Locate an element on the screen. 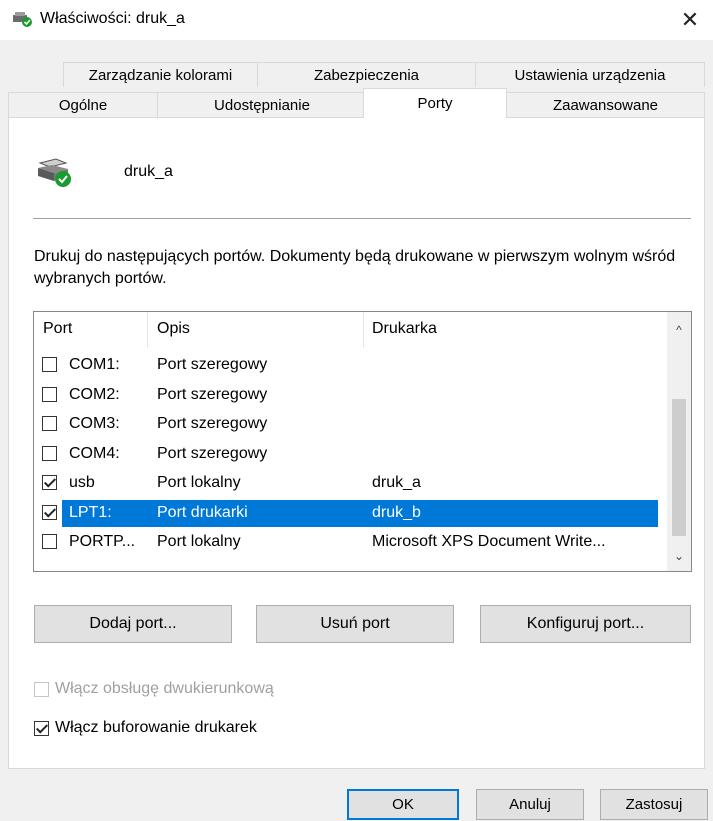 The height and width of the screenshot is (821, 713). title-bar: Właściwości: druk_a ✕ is located at coordinates (356, 20).